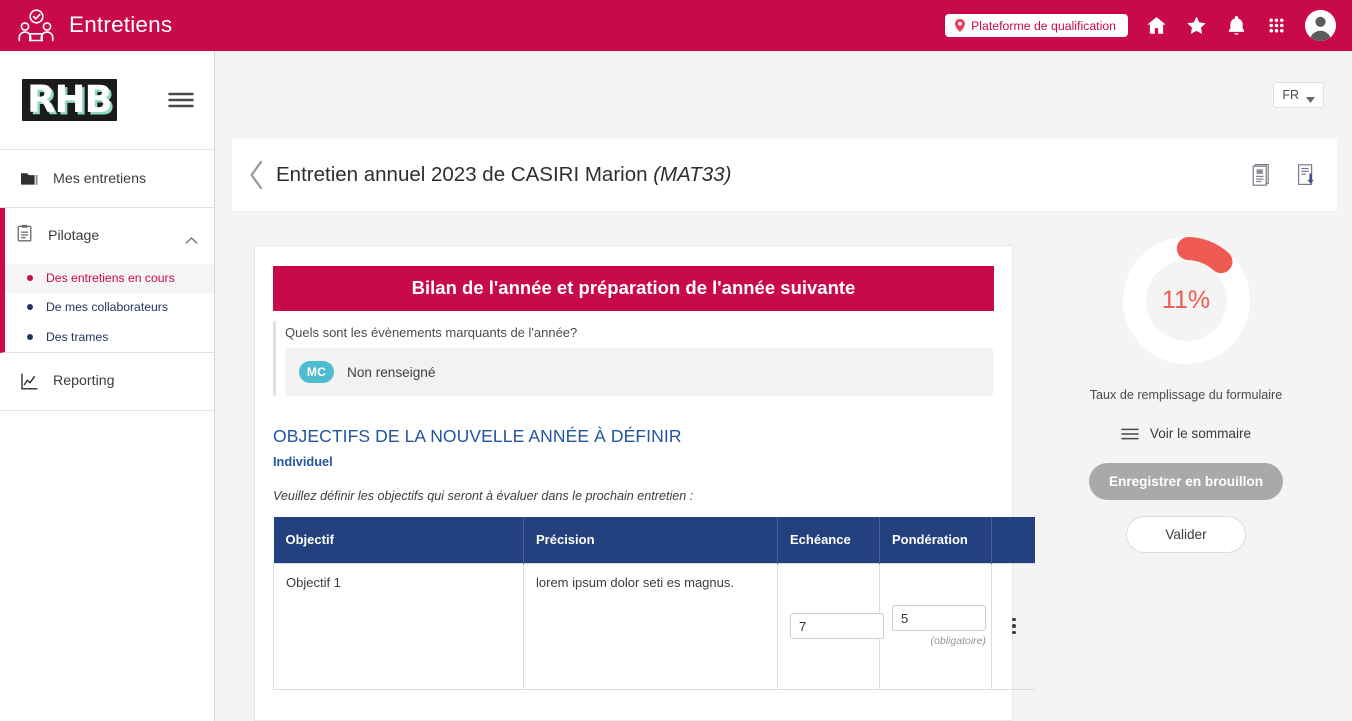 Image resolution: width=1352 pixels, height=721 pixels. I want to click on chart-line-icon, so click(29, 381).